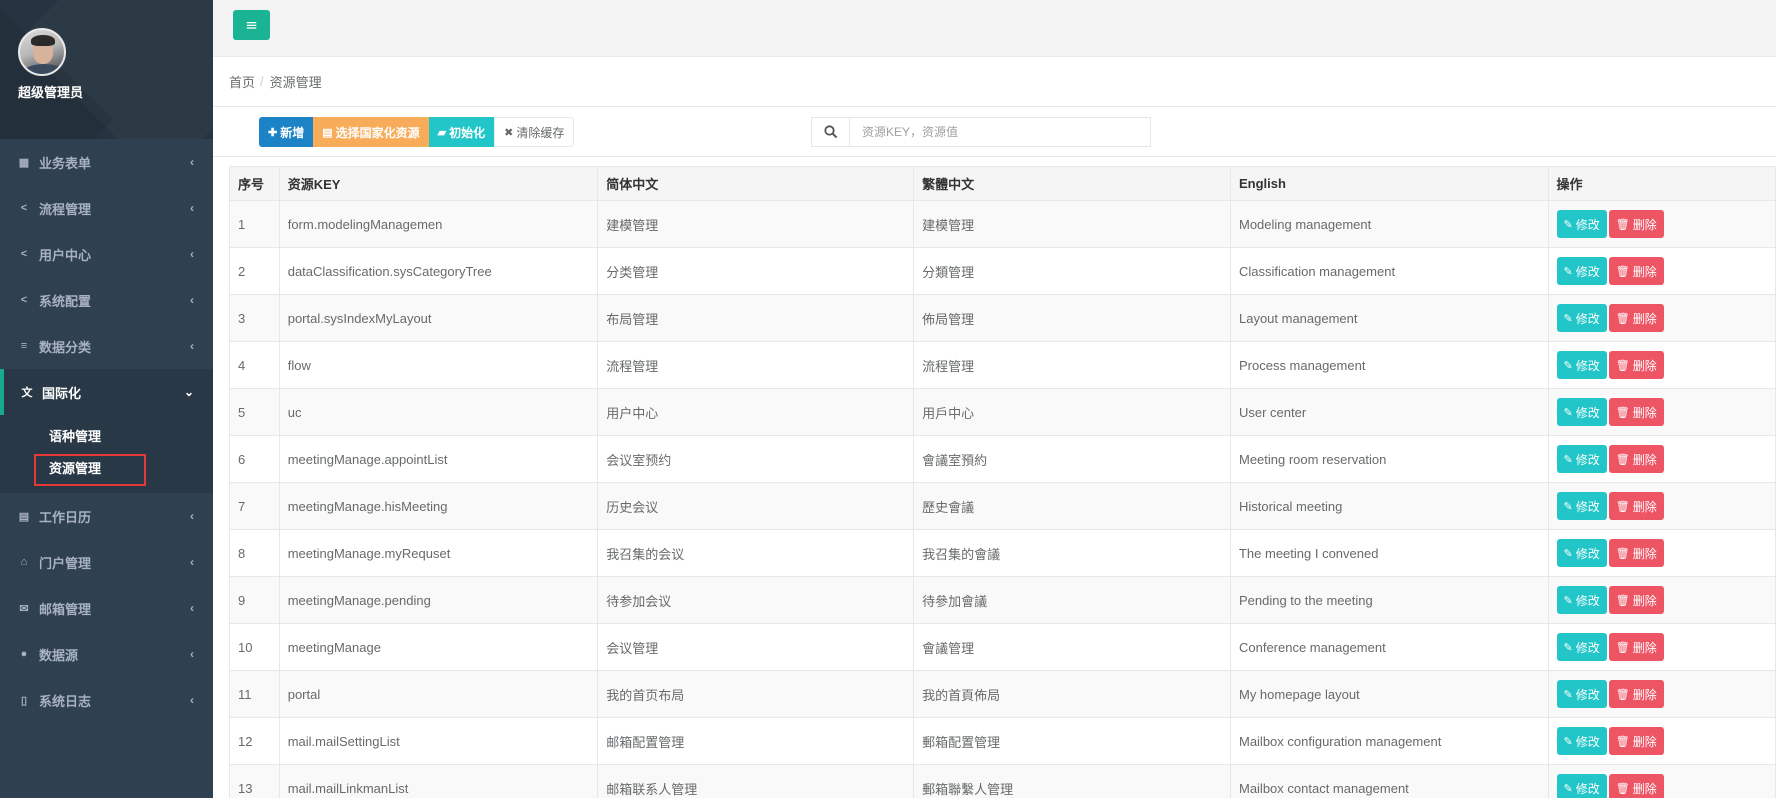 Image resolution: width=1776 pixels, height=798 pixels. I want to click on column-header-actions: 操作, so click(1661, 183).